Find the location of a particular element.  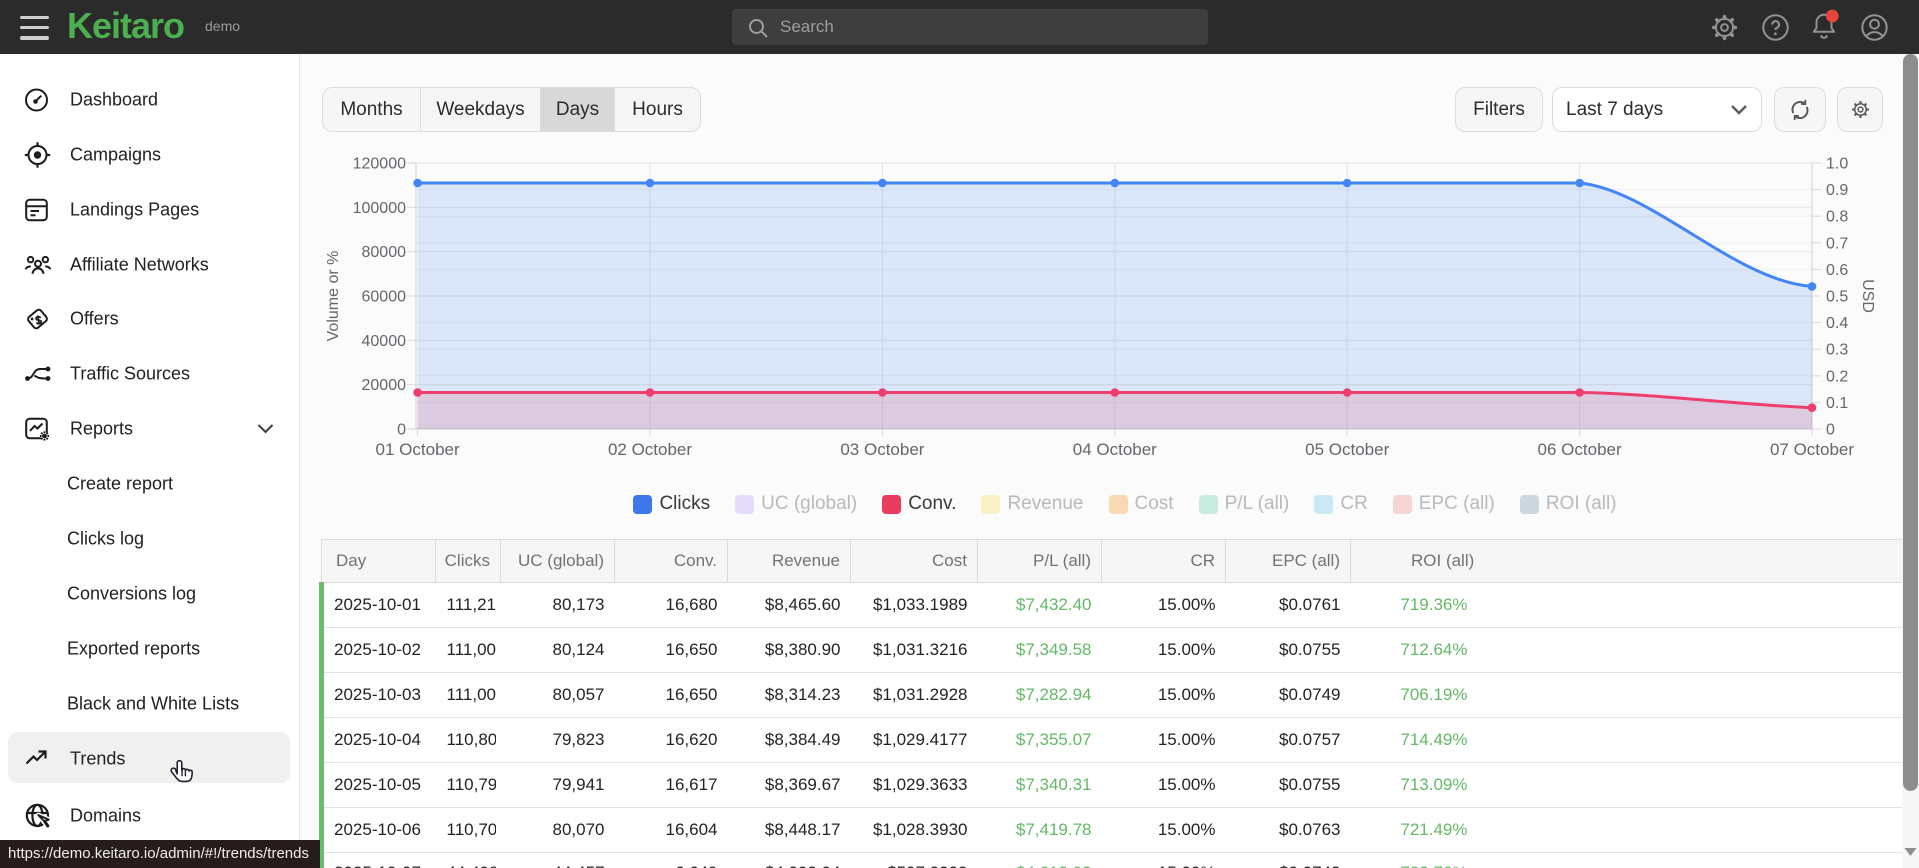

svg-text: 40000 is located at coordinates (384, 341).